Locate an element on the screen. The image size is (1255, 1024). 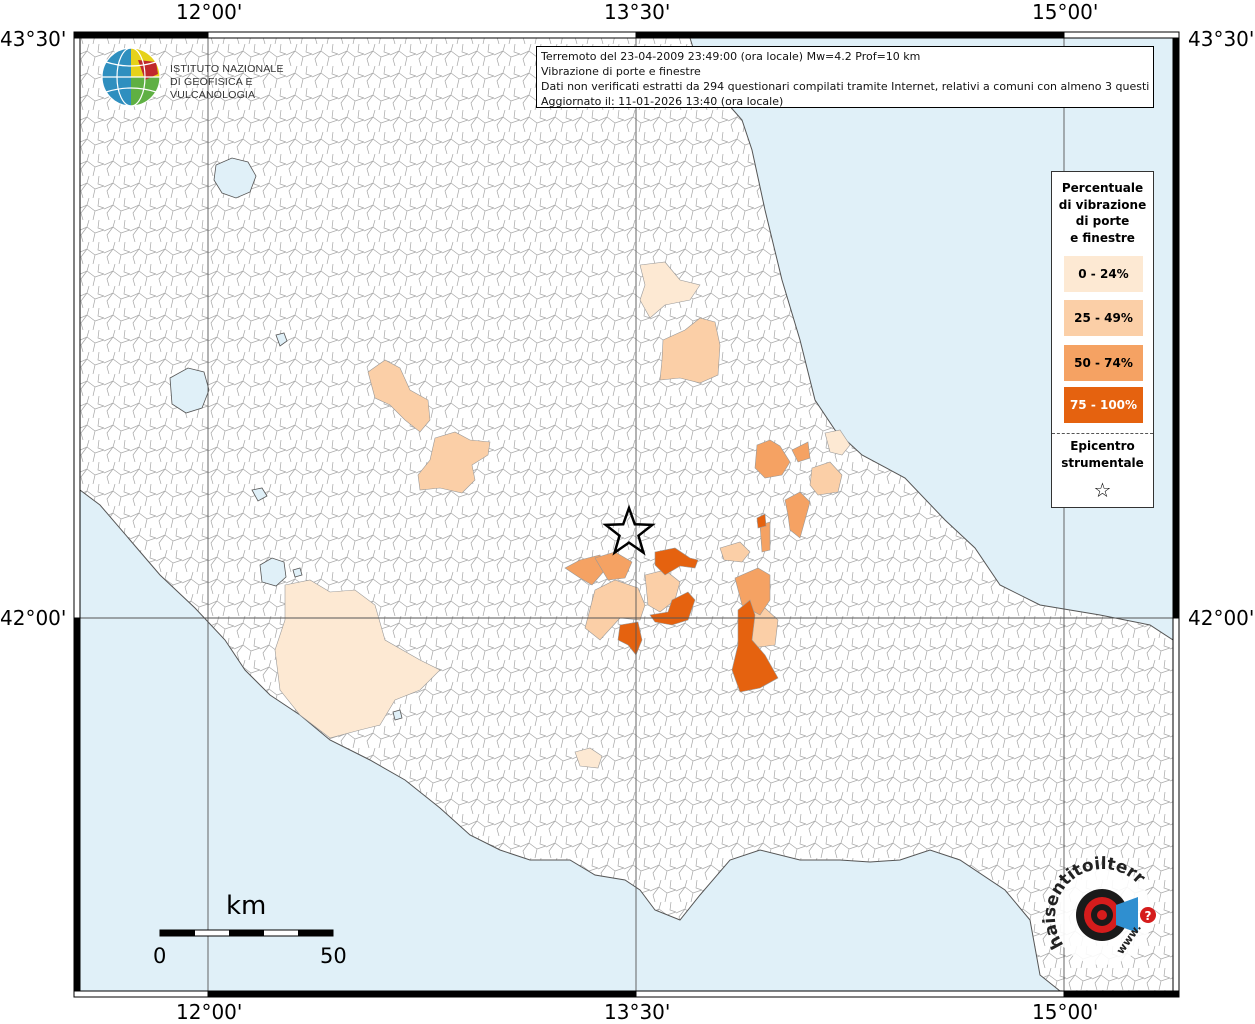
legend-class-label: 75 - 100% is located at coordinates (1103, 405).